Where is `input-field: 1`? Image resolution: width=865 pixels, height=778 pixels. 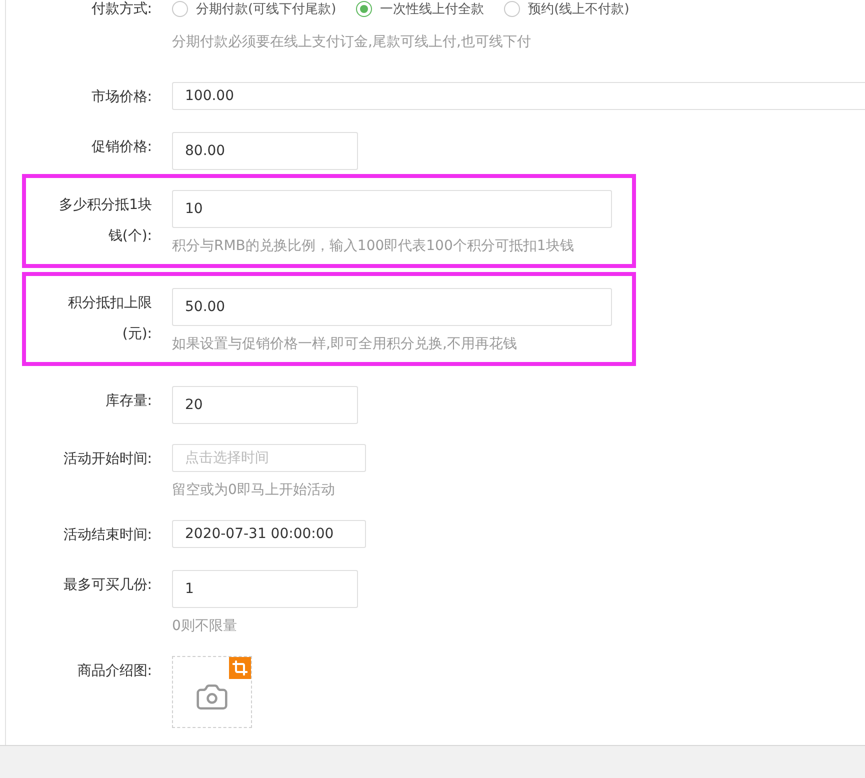
input-field: 1 is located at coordinates (265, 589).